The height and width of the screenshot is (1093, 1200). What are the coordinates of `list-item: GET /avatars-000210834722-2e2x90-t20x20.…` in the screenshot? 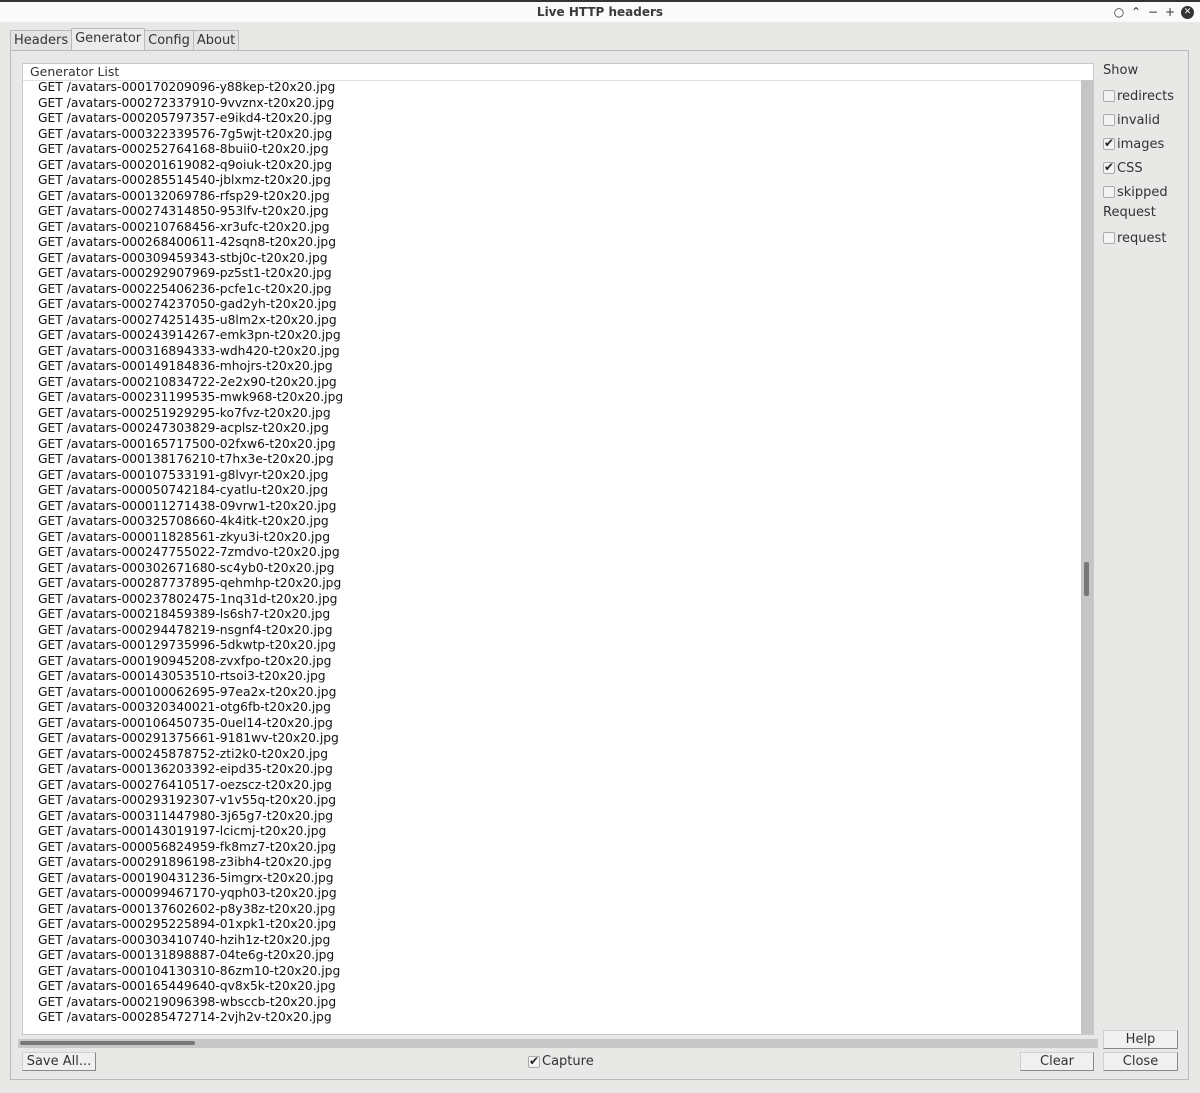 It's located at (552, 383).